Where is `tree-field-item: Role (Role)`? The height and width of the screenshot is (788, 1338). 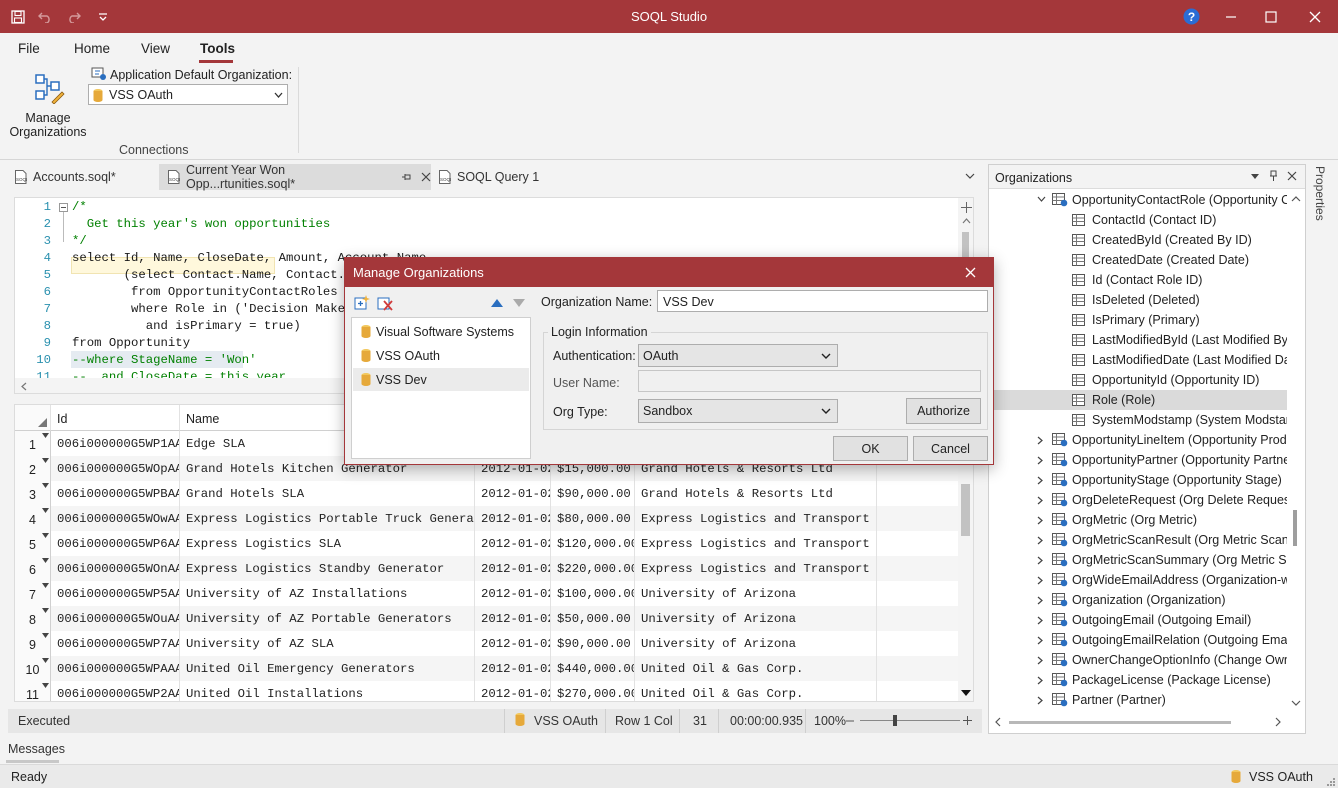 tree-field-item: Role (Role) is located at coordinates (1138, 400).